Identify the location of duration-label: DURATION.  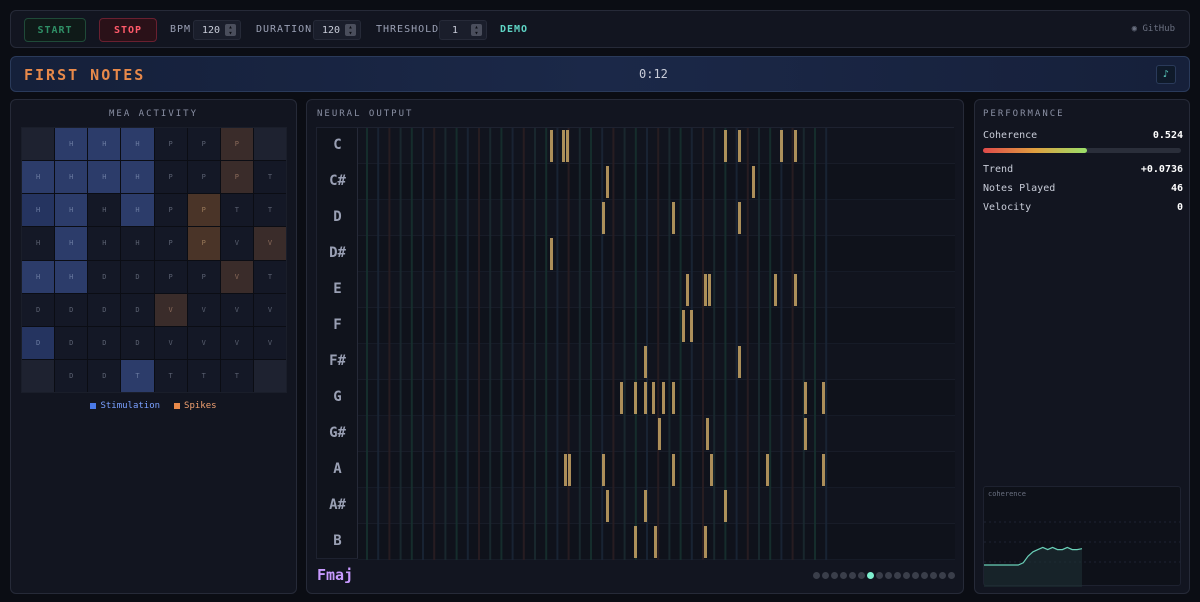
(284, 29).